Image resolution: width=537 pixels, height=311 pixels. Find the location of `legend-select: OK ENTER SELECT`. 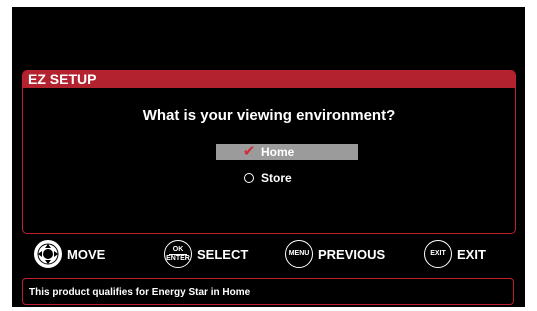

legend-select: OK ENTER SELECT is located at coordinates (206, 254).